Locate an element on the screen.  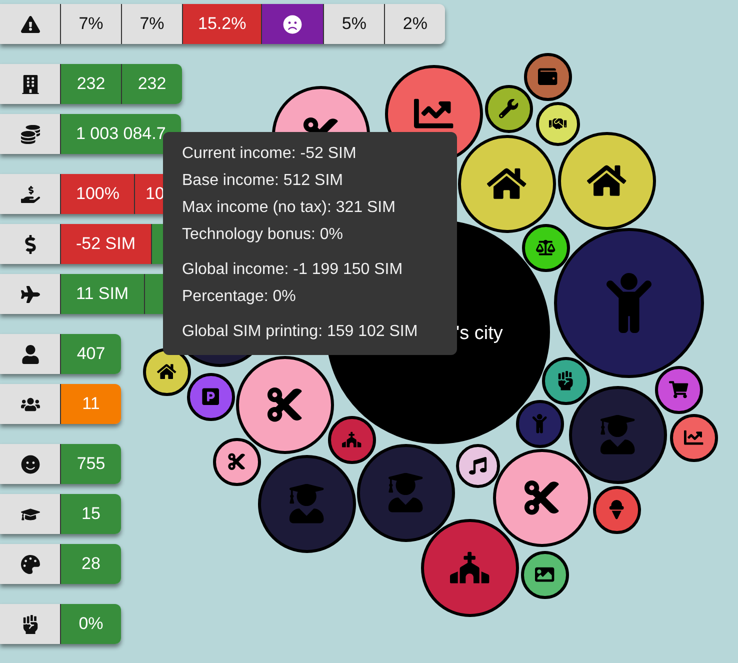
value-cell: 0% is located at coordinates (90, 624).